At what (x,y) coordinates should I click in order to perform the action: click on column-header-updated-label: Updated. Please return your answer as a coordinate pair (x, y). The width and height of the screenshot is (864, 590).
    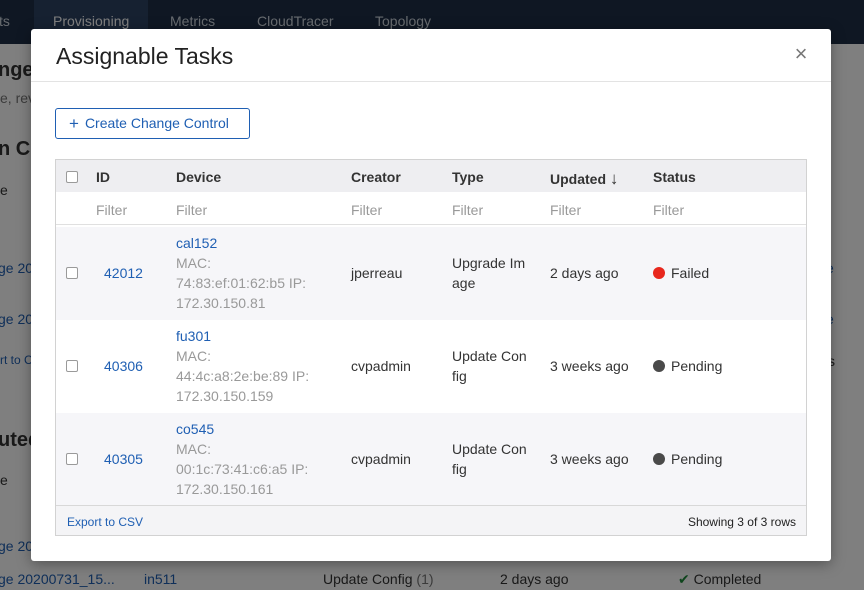
    Looking at the image, I should click on (578, 179).